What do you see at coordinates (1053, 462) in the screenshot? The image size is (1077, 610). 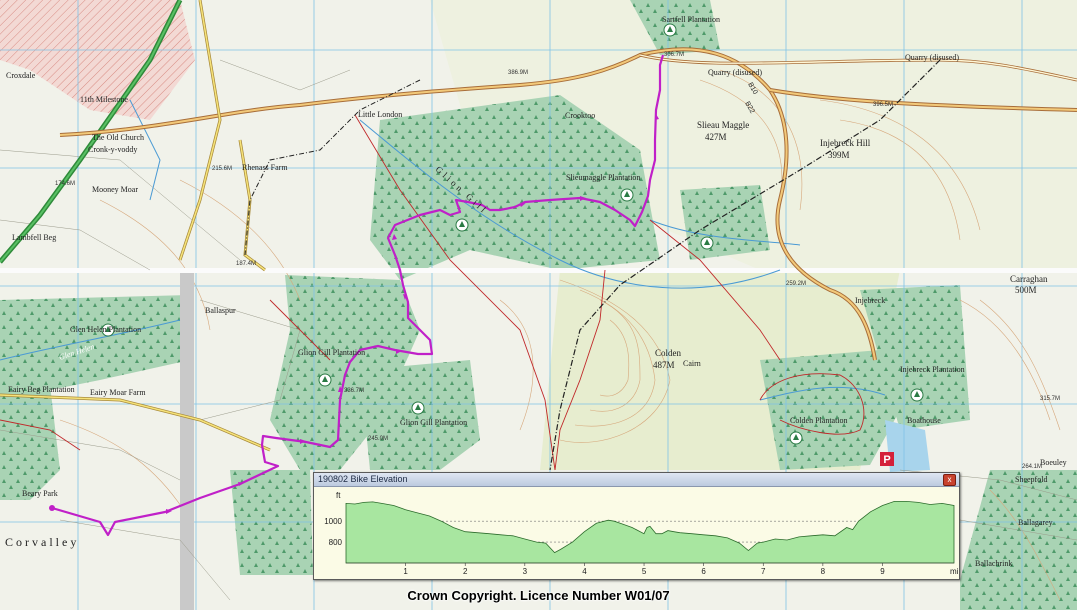 I see `place-boeuley: Boeuley` at bounding box center [1053, 462].